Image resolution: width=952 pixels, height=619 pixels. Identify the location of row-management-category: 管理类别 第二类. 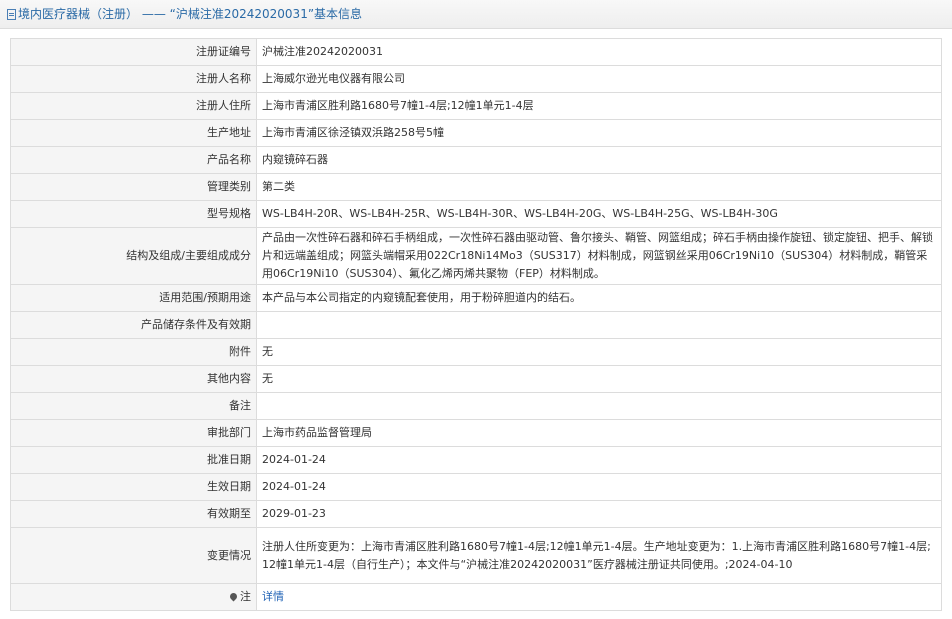
(476, 187).